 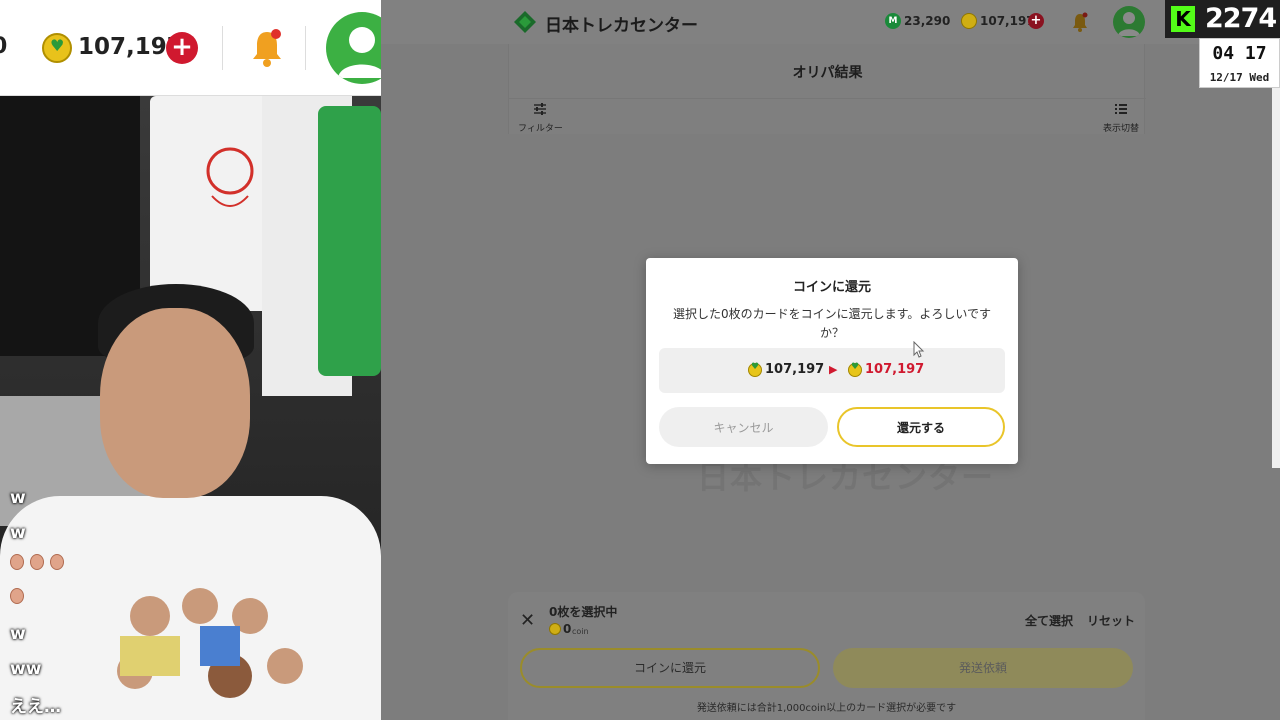 I want to click on clock-overlay: 04 17 12/17 Wed, so click(x=1239, y=63).